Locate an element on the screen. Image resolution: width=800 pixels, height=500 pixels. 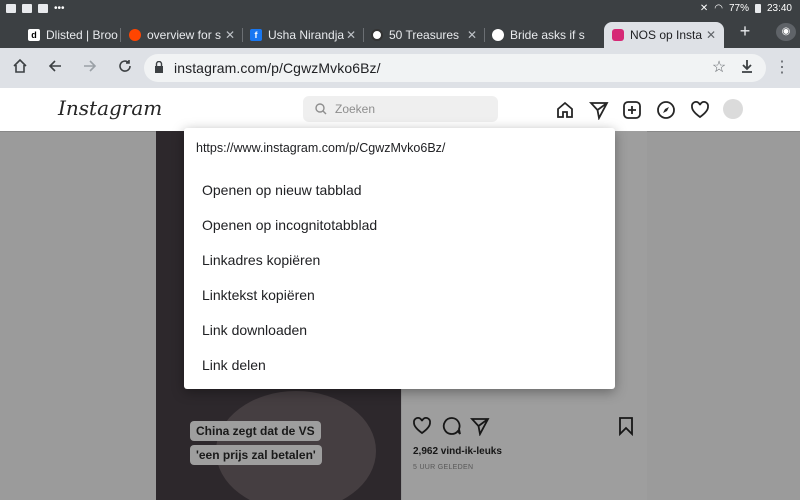
kebab-menu-icon: ⋮ is located at coordinates (782, 67).